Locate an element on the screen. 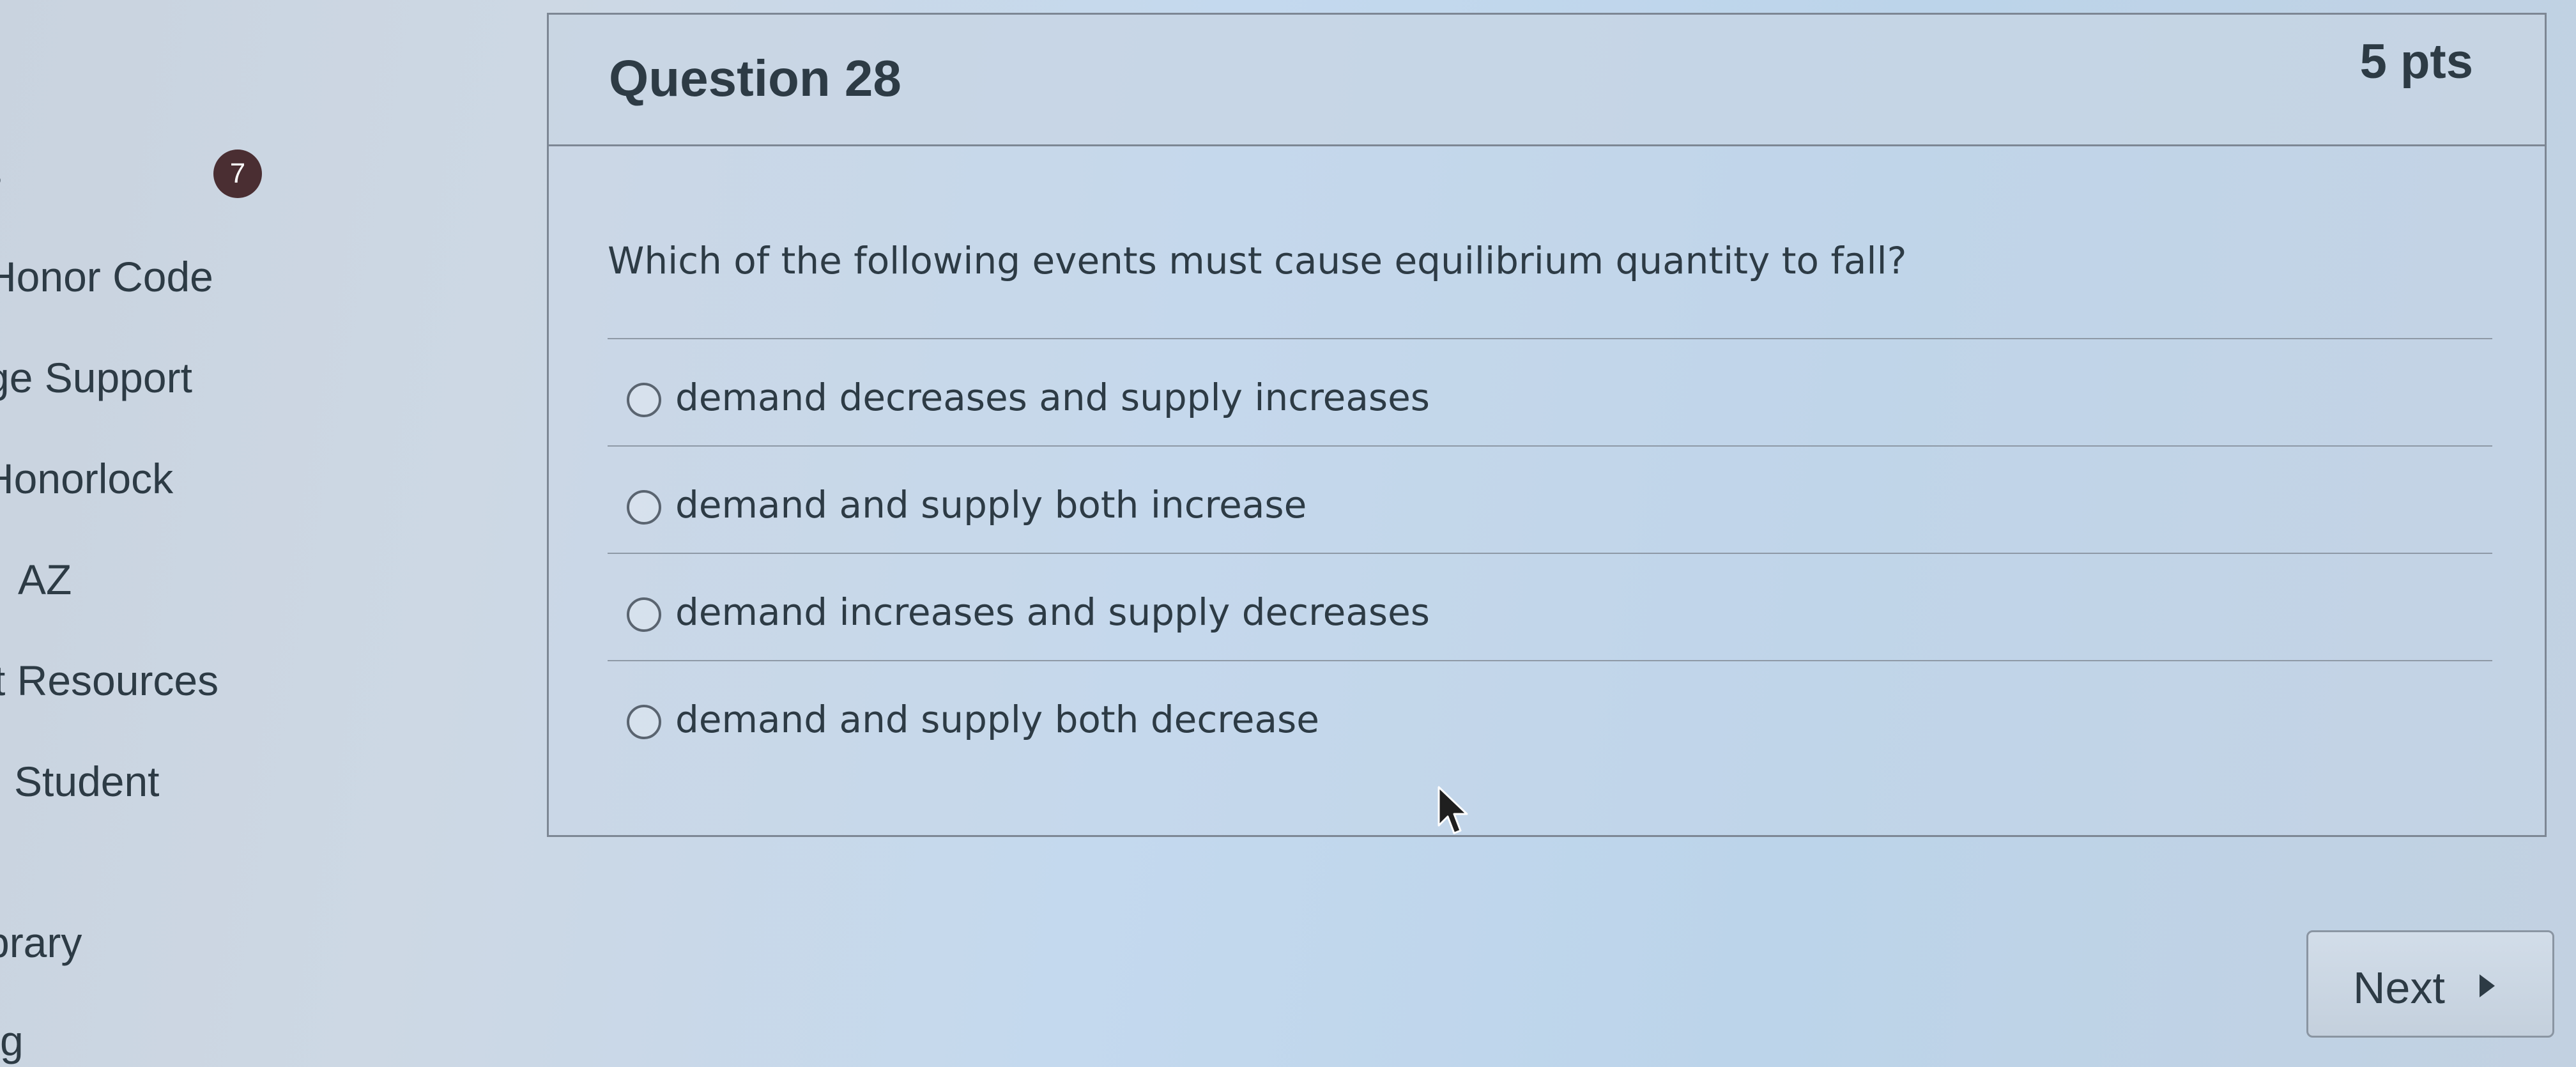  nav-item-student: Student is located at coordinates (87, 781).